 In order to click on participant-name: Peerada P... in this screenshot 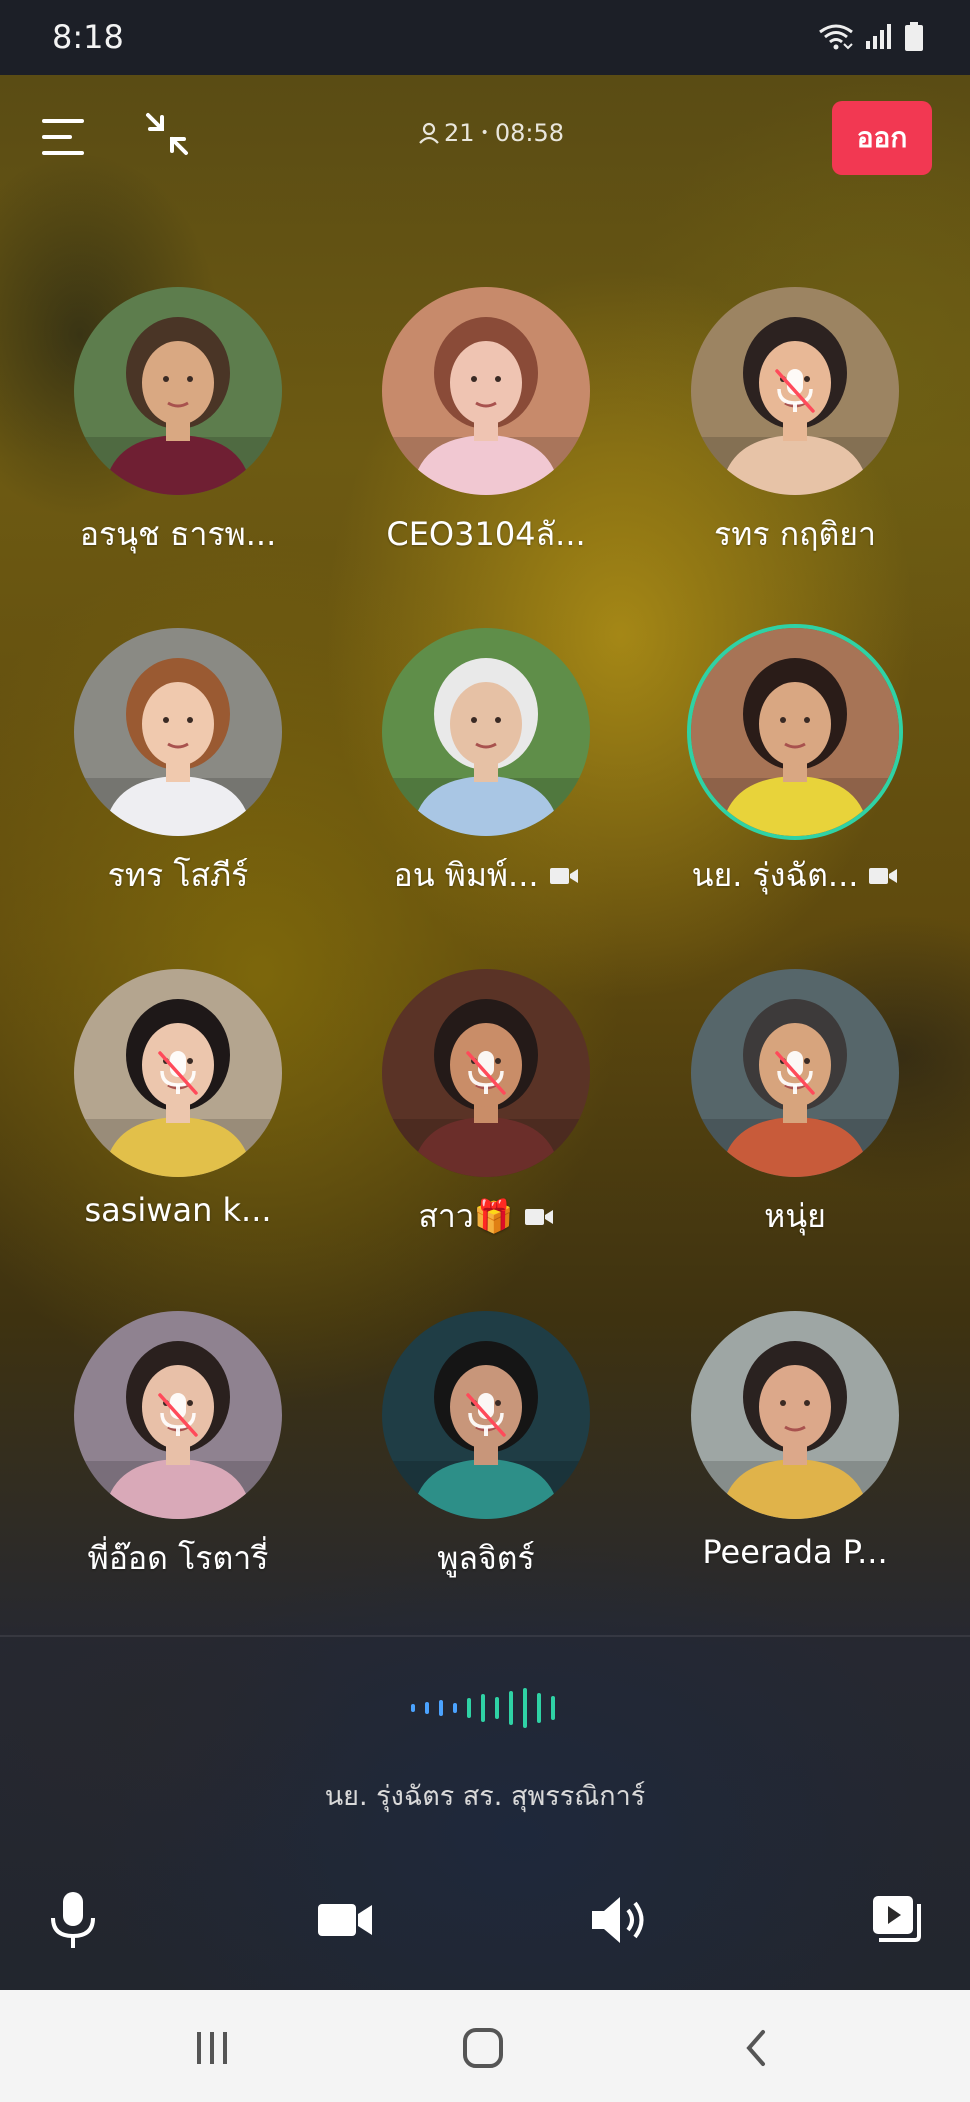, I will do `click(795, 1552)`.